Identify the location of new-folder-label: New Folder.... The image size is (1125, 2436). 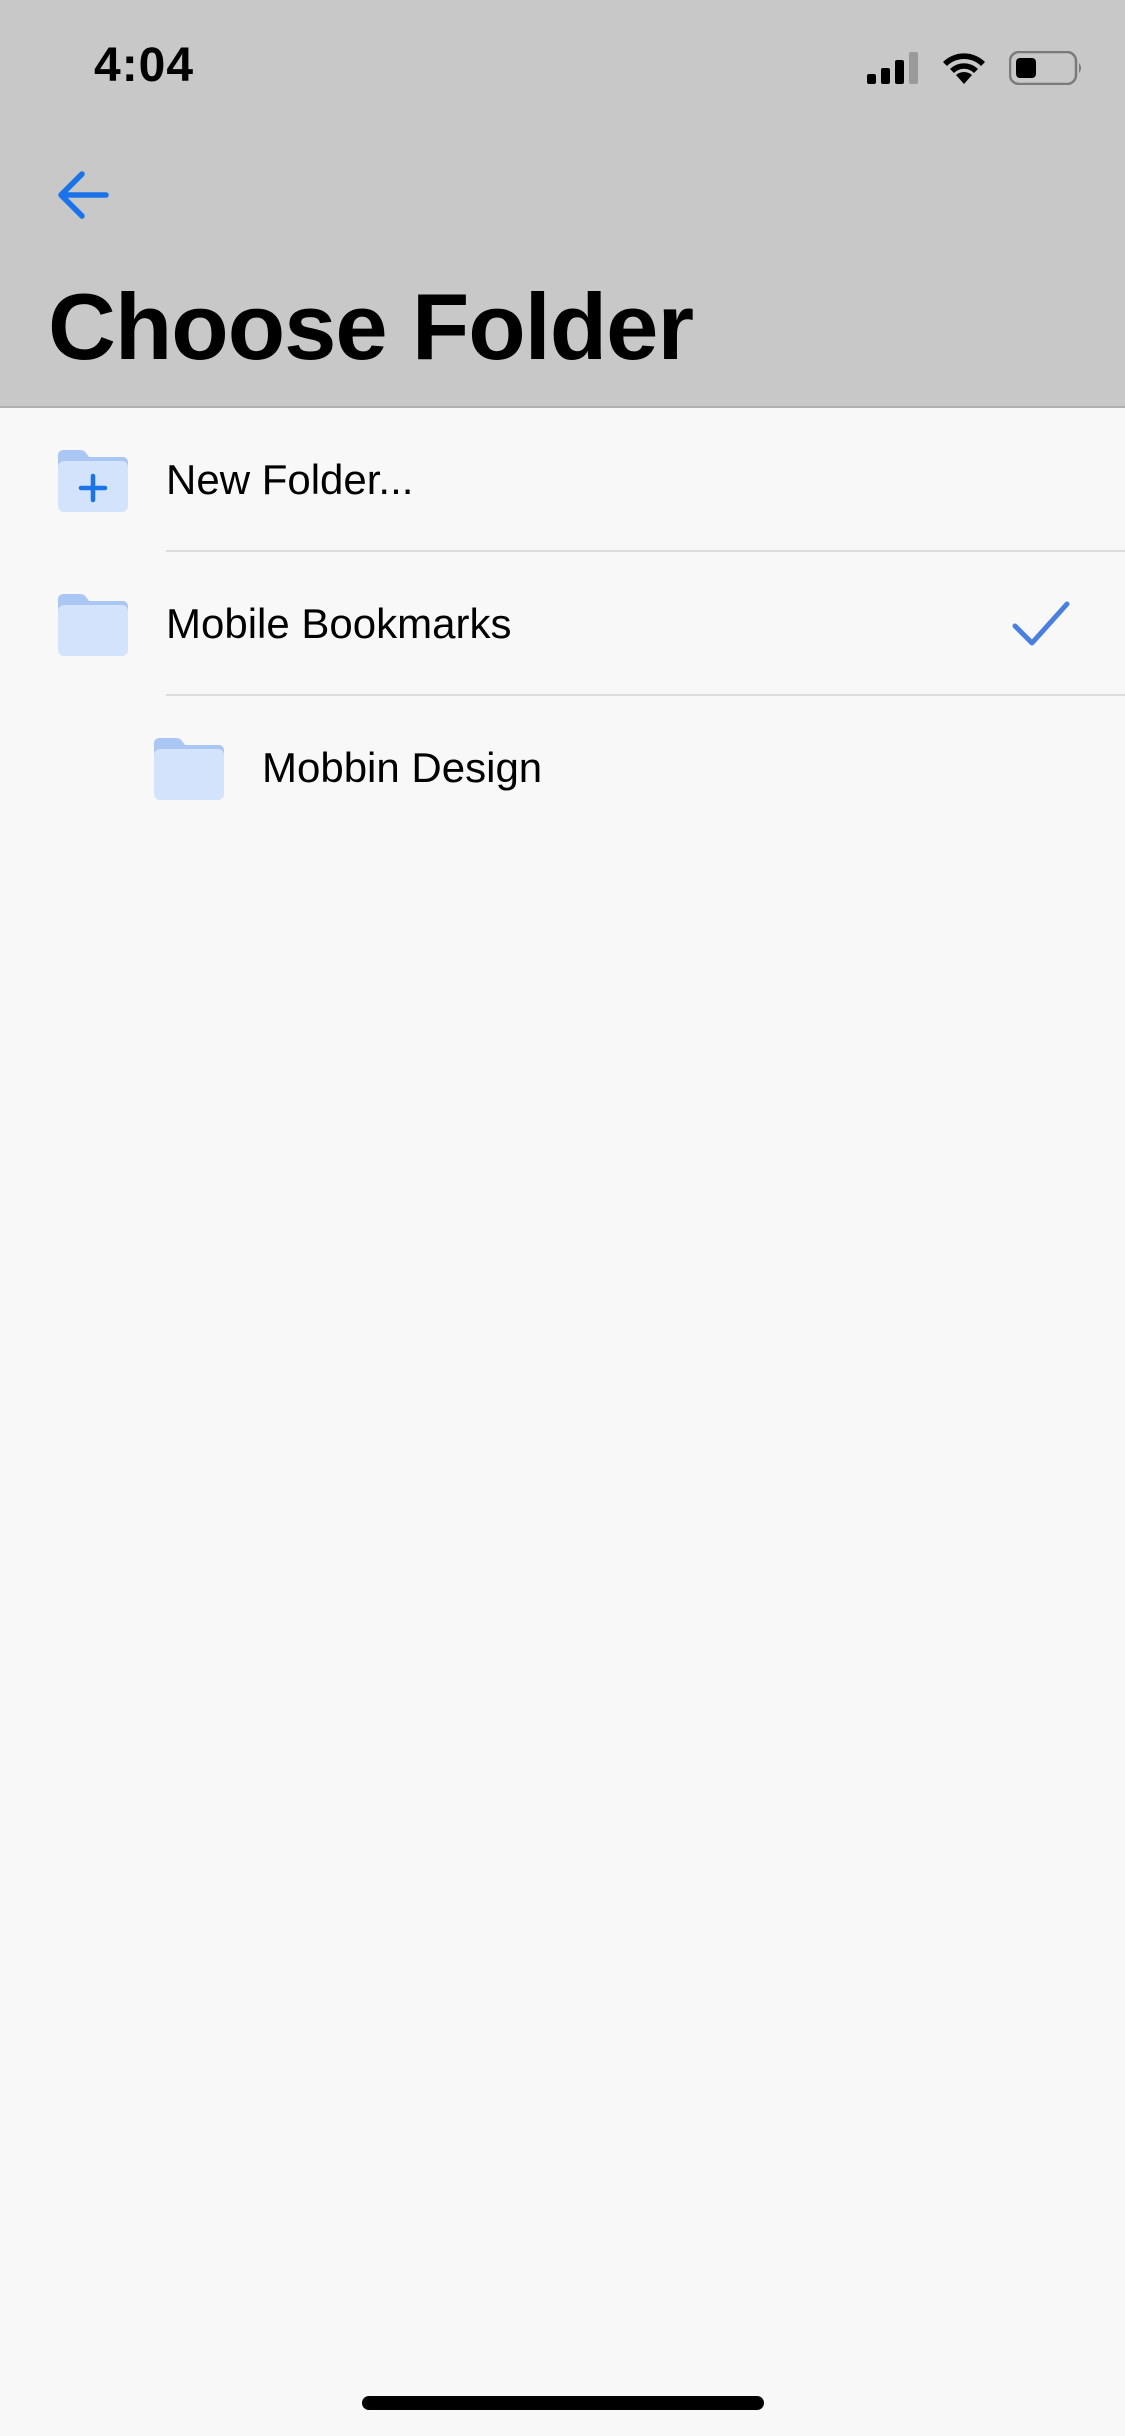
(290, 479).